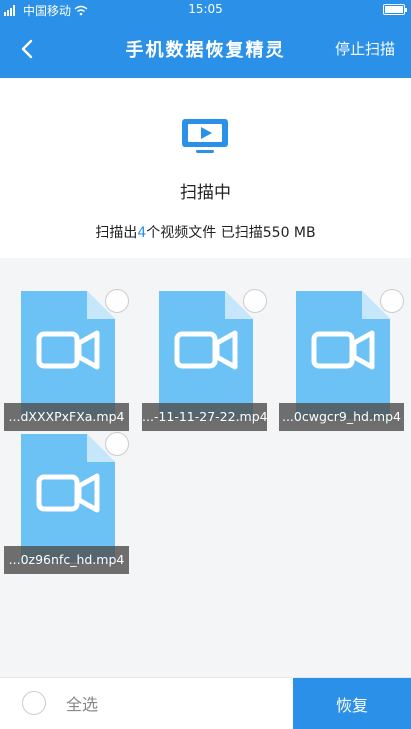 Image resolution: width=411 pixels, height=729 pixels. What do you see at coordinates (142, 233) in the screenshot?
I see `found-count: 4` at bounding box center [142, 233].